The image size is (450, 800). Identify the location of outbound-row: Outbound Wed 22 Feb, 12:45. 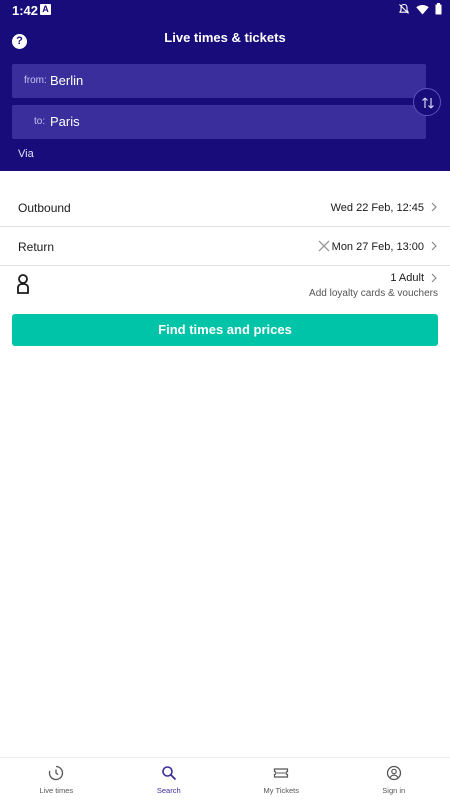
(225, 208).